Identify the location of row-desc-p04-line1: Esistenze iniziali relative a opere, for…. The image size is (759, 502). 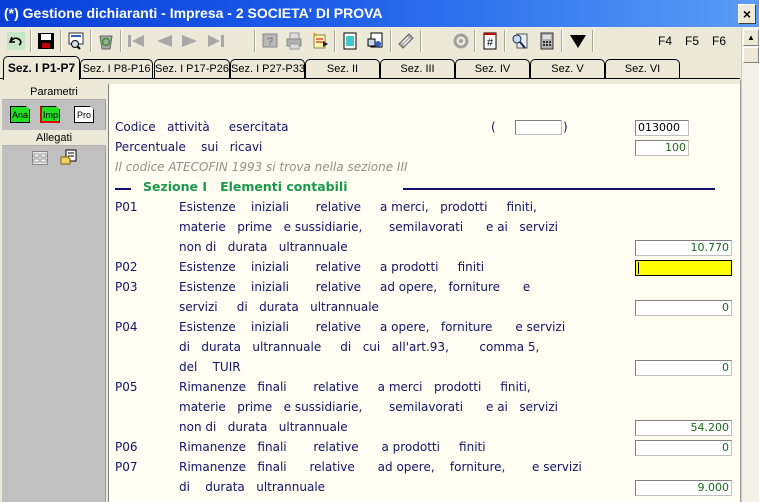
(372, 327).